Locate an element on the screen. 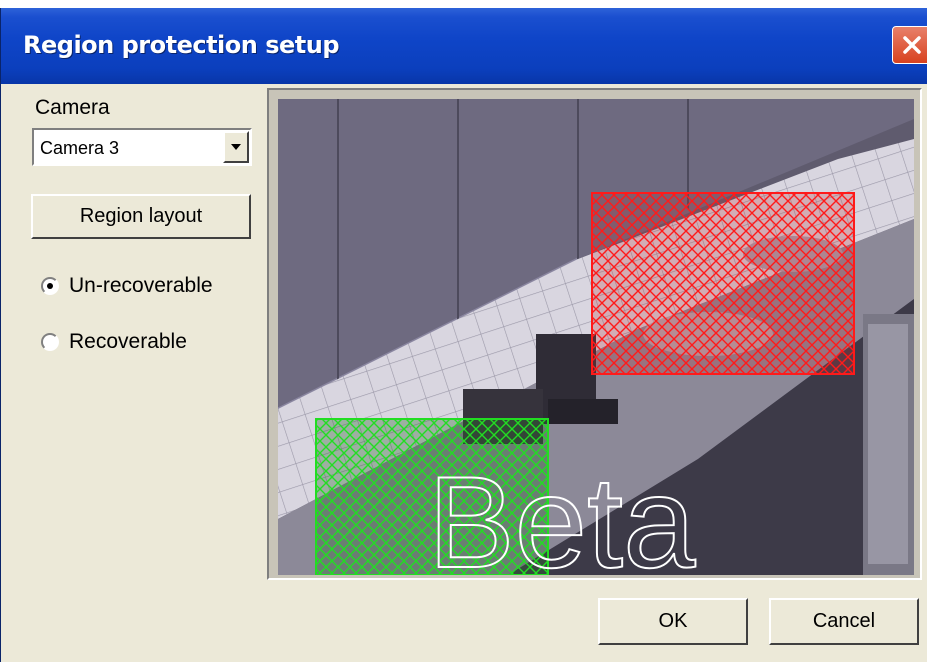 This screenshot has width=927, height=662. cancel-button: Cancel is located at coordinates (844, 621).